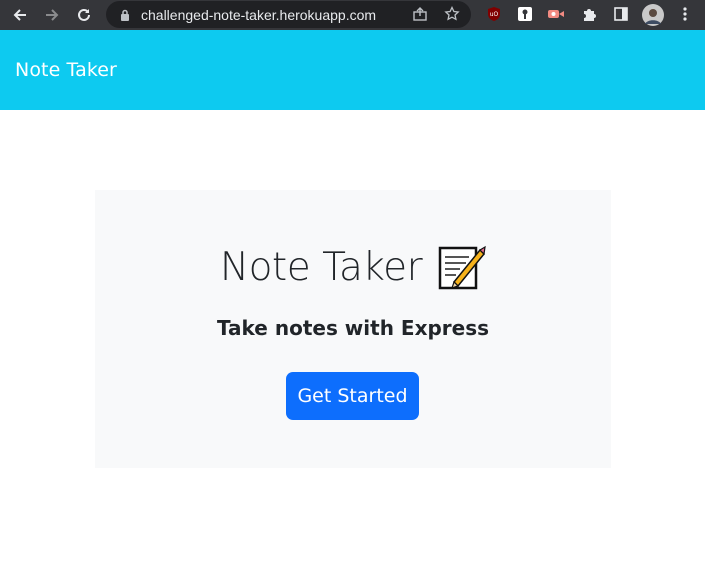 This screenshot has width=705, height=588. What do you see at coordinates (352, 70) in the screenshot?
I see `app-navbar: Note Taker` at bounding box center [352, 70].